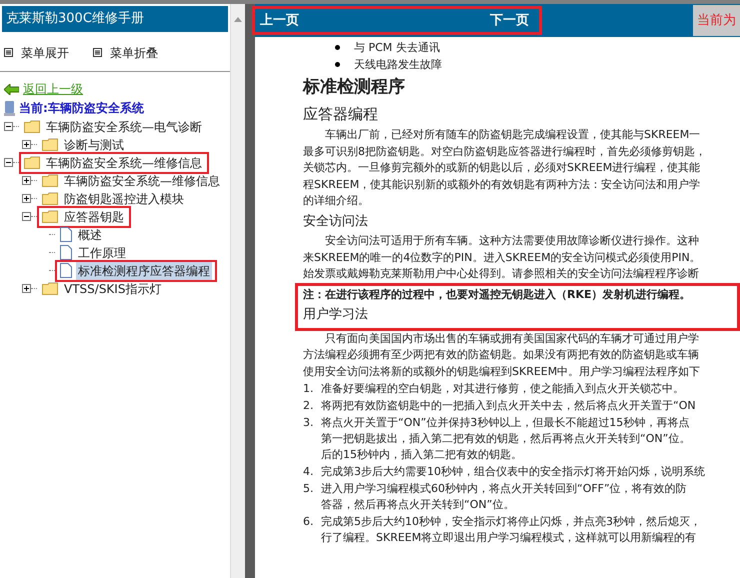 The image size is (740, 578). I want to click on menu-button: 菜单展开, so click(36, 53).